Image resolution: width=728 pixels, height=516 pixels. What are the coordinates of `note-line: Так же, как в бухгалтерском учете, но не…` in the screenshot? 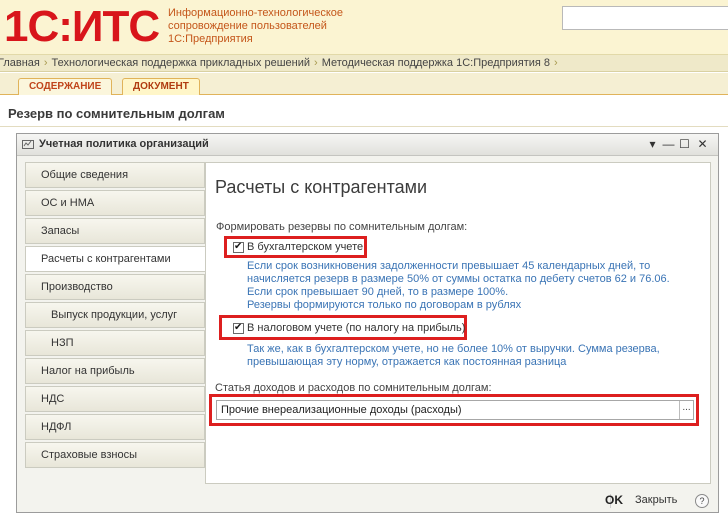 It's located at (453, 349).